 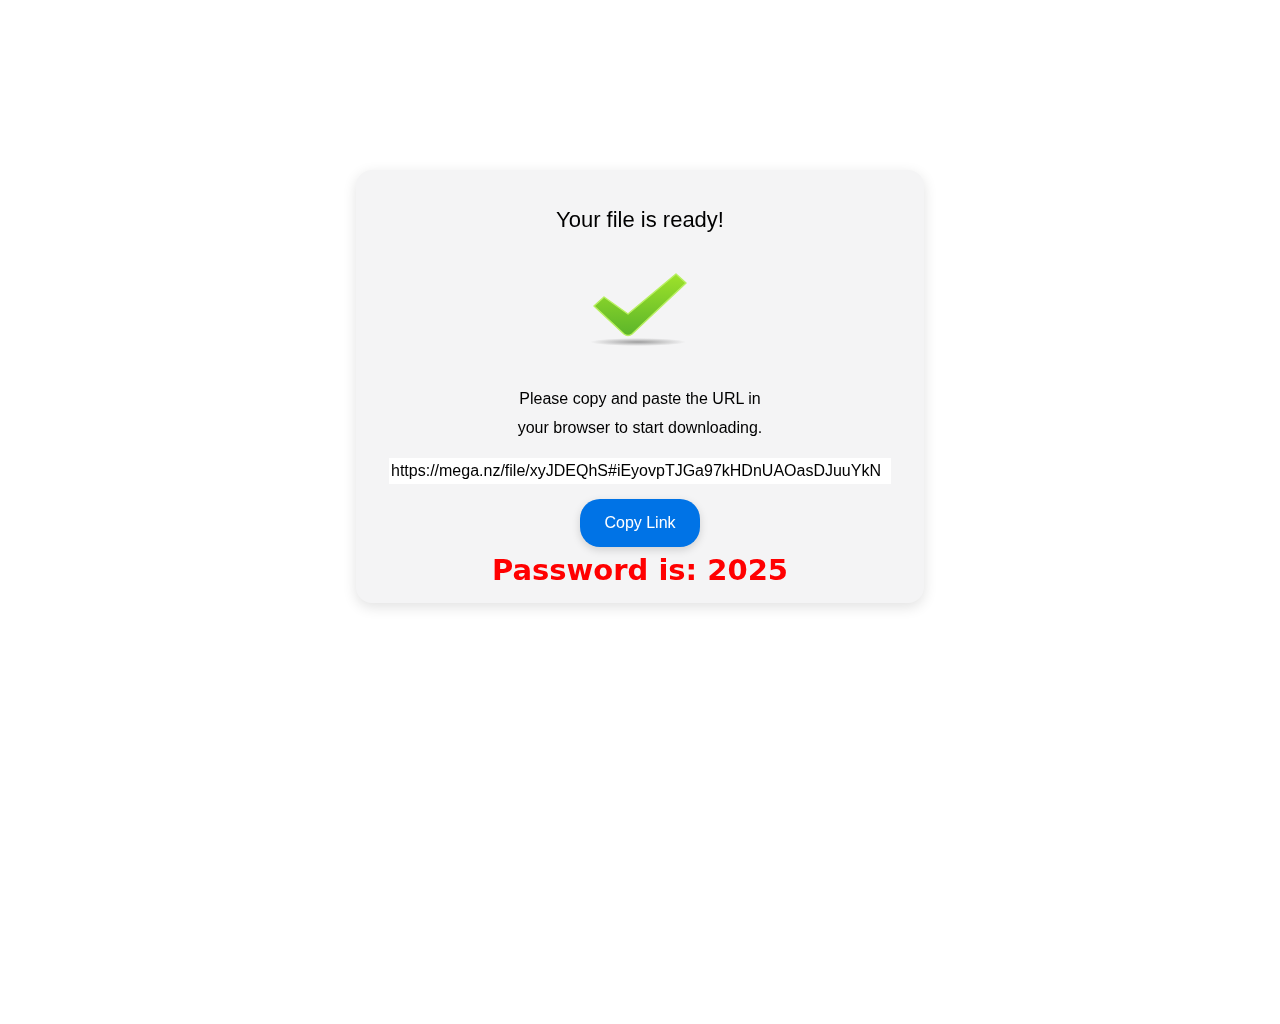 What do you see at coordinates (640, 220) in the screenshot?
I see `card-title: Your file is ready!` at bounding box center [640, 220].